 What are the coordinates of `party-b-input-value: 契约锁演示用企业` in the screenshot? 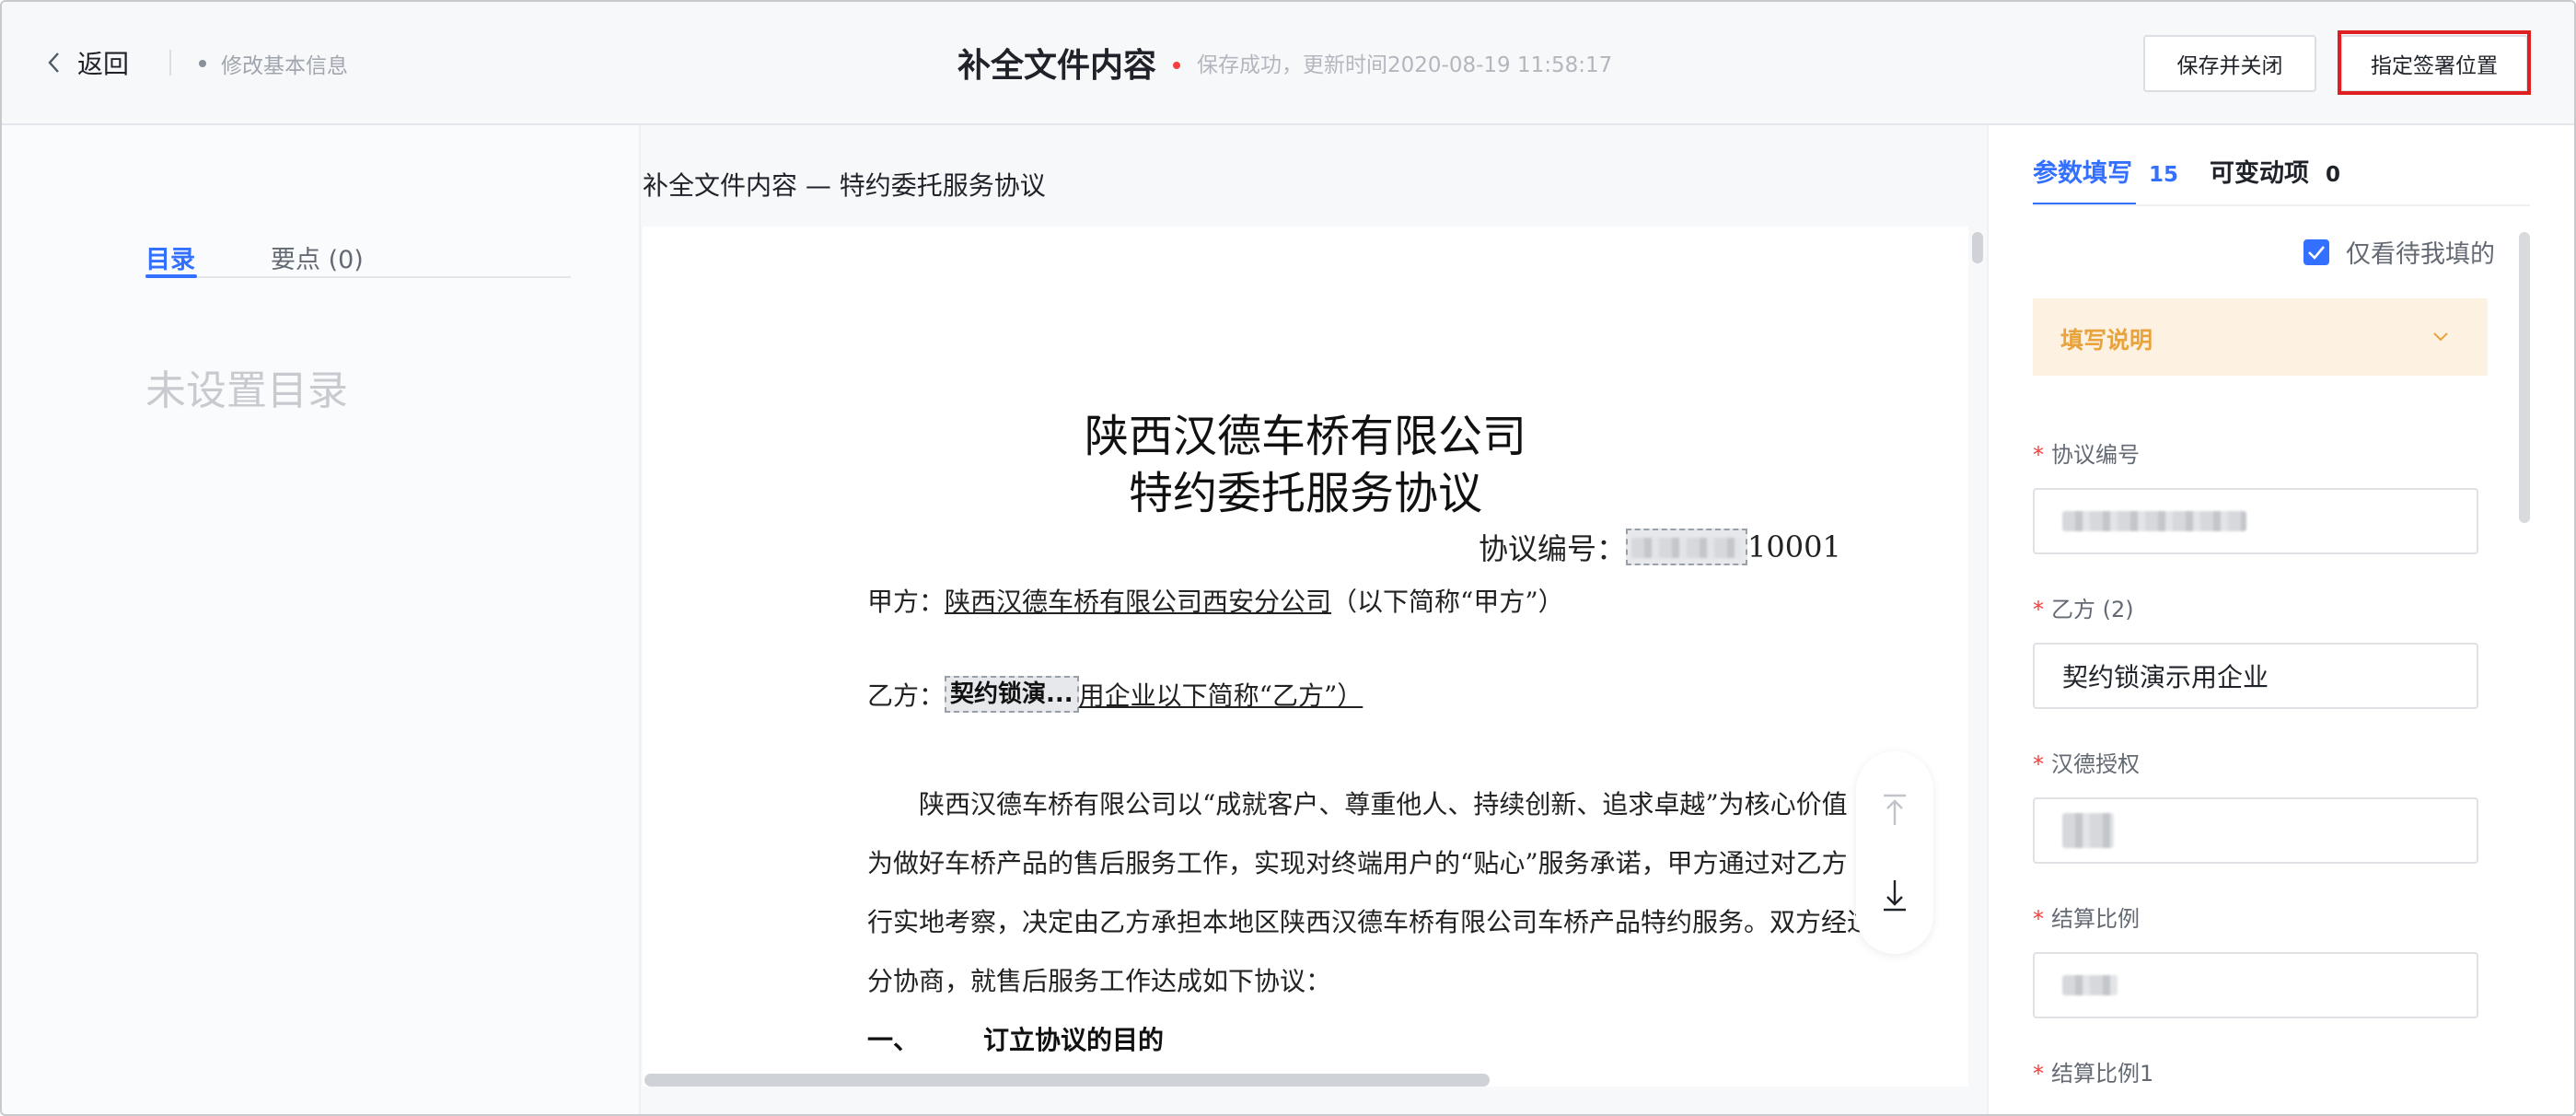 It's located at (2165, 677).